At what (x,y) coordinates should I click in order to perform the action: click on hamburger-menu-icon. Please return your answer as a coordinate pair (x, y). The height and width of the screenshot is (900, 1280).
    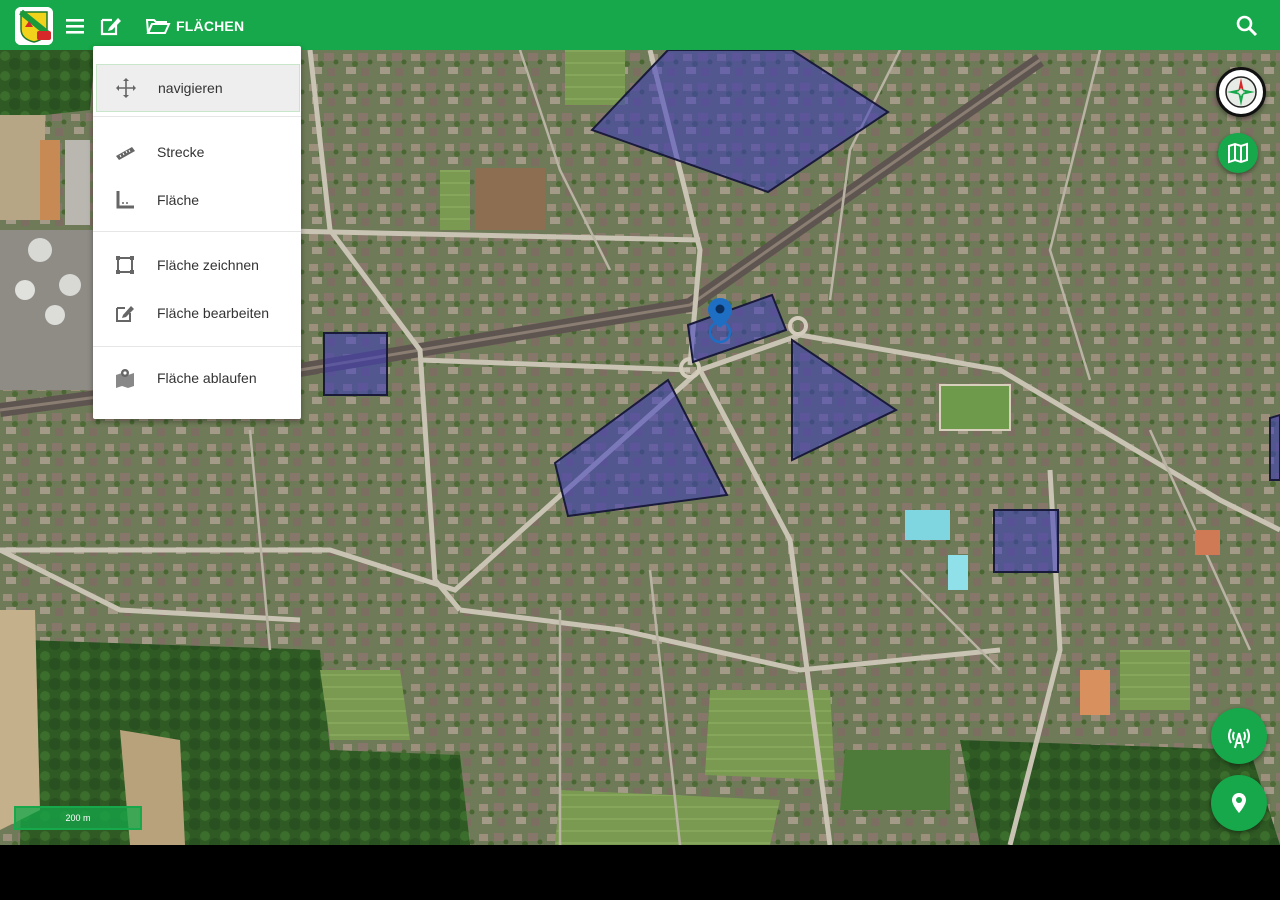
    Looking at the image, I should click on (76, 26).